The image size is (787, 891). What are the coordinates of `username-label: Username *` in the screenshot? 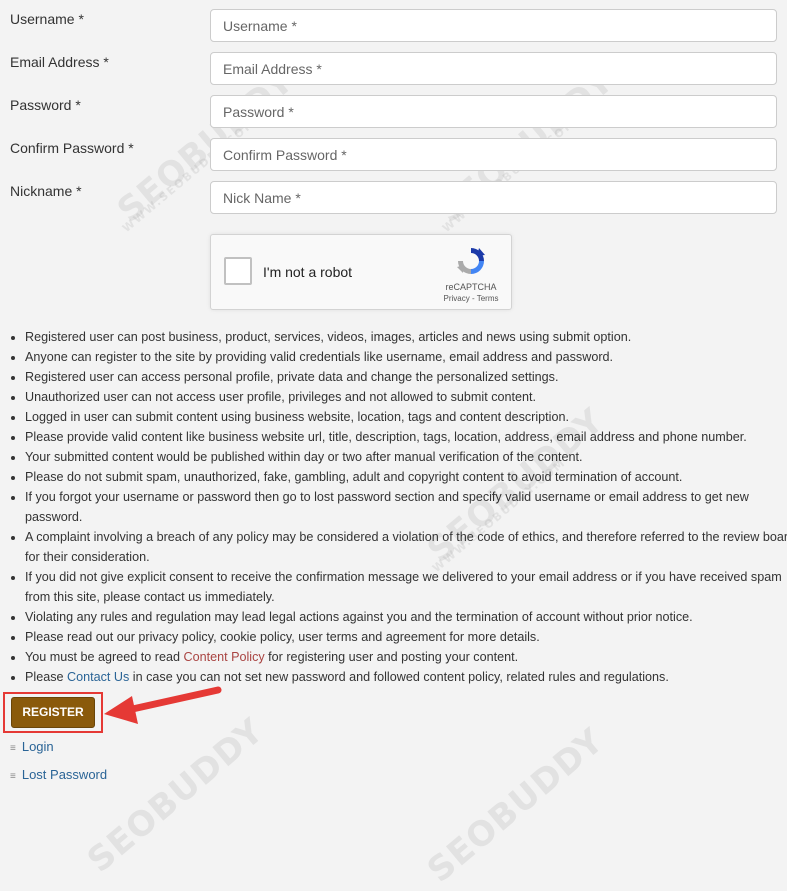 It's located at (47, 19).